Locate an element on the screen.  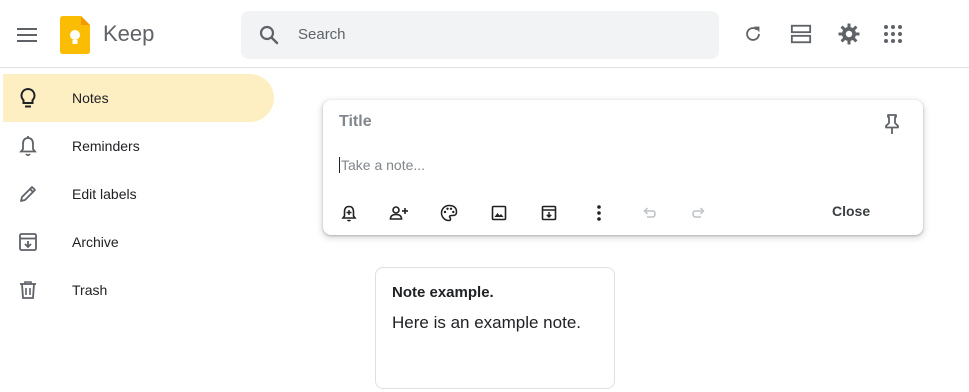
collaborator-button is located at coordinates (399, 213).